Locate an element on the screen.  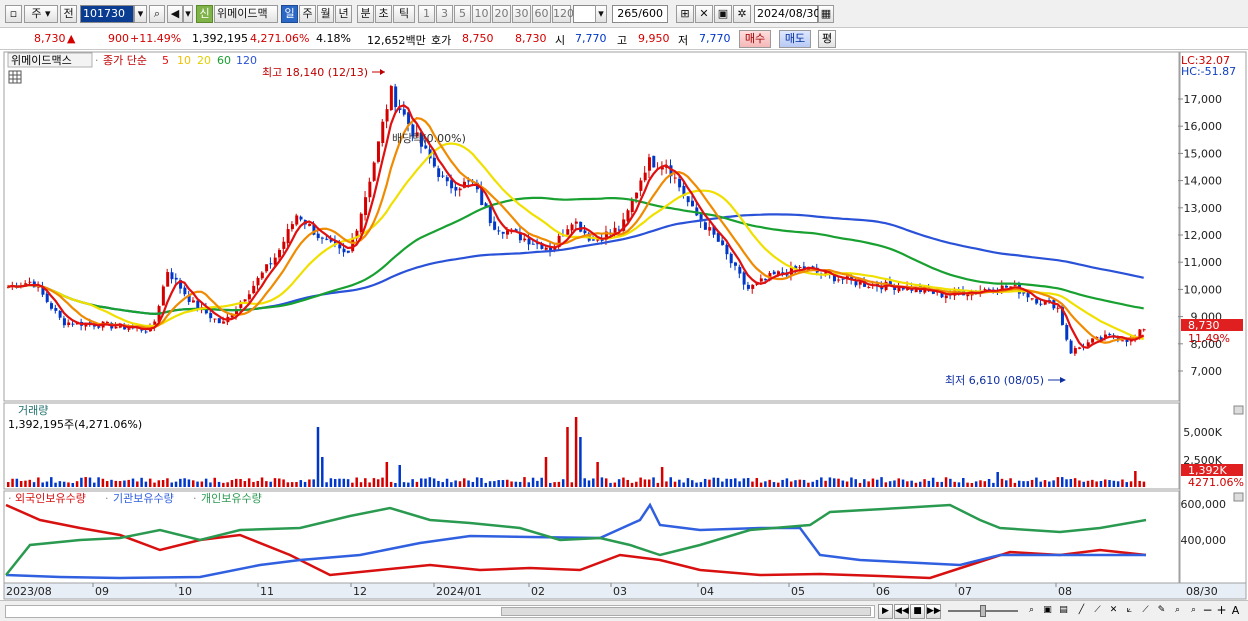
interval-1: 1 is located at coordinates (426, 14).